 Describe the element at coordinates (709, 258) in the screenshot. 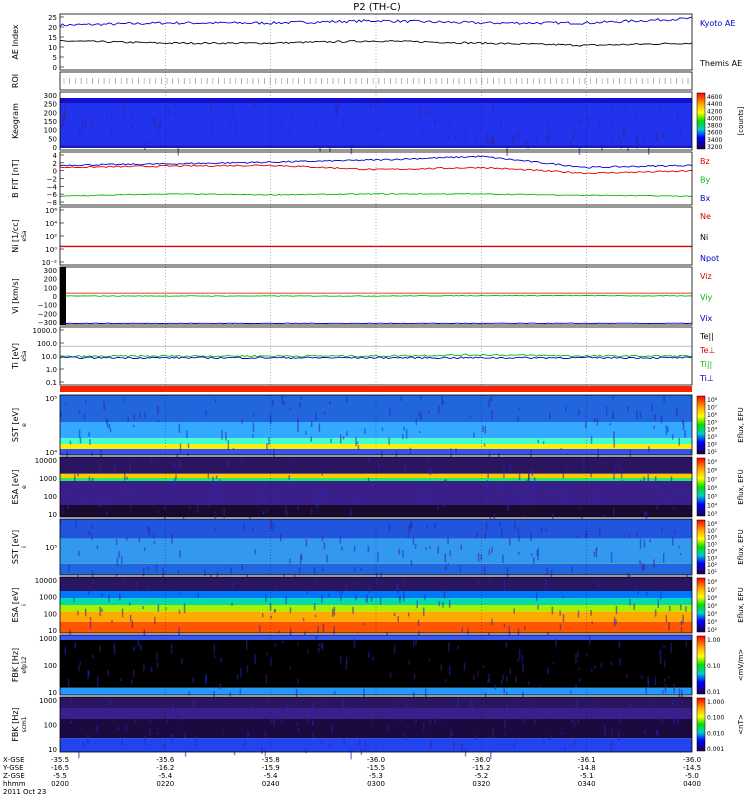

I see `legend-entry: Npot` at that location.